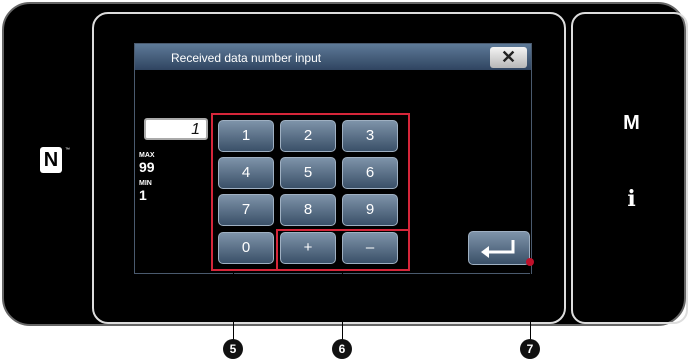 The height and width of the screenshot is (361, 690). Describe the element at coordinates (145, 183) in the screenshot. I see `min-label: MIN` at that location.